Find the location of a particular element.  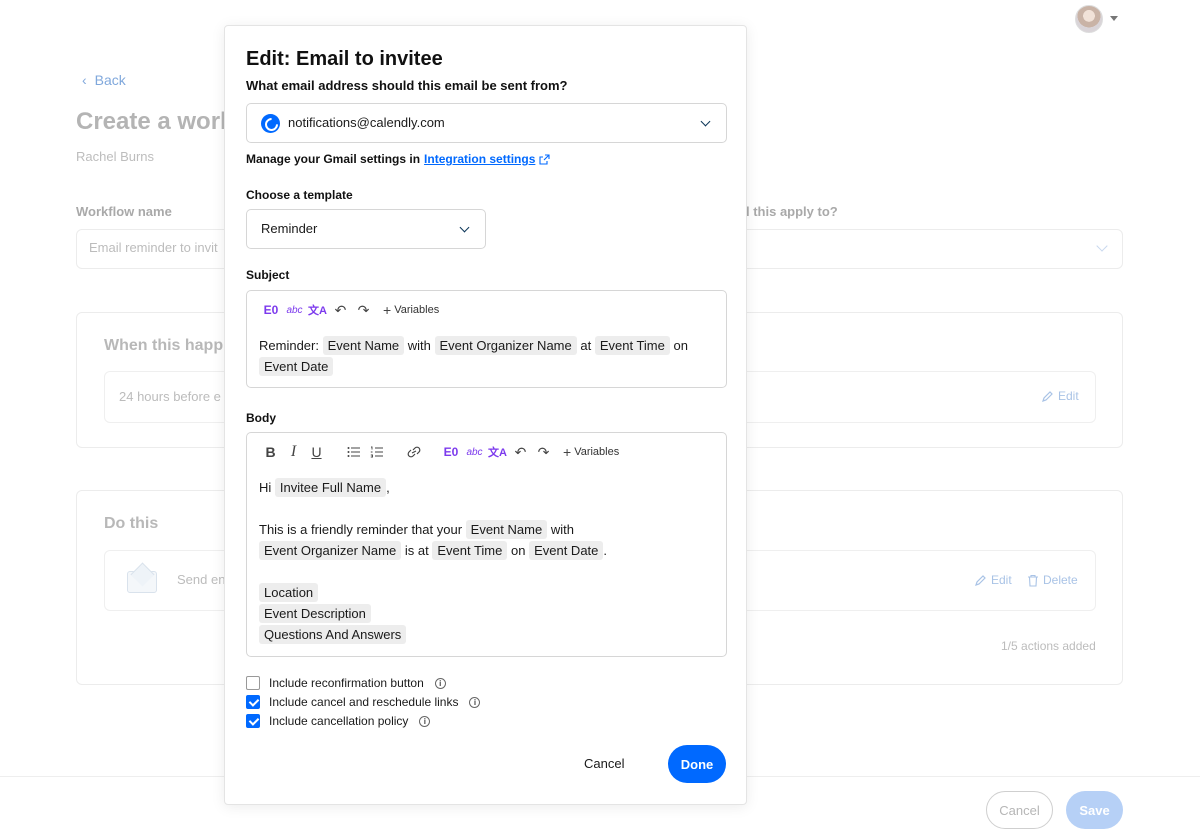

modal-done-button: Done is located at coordinates (697, 764).